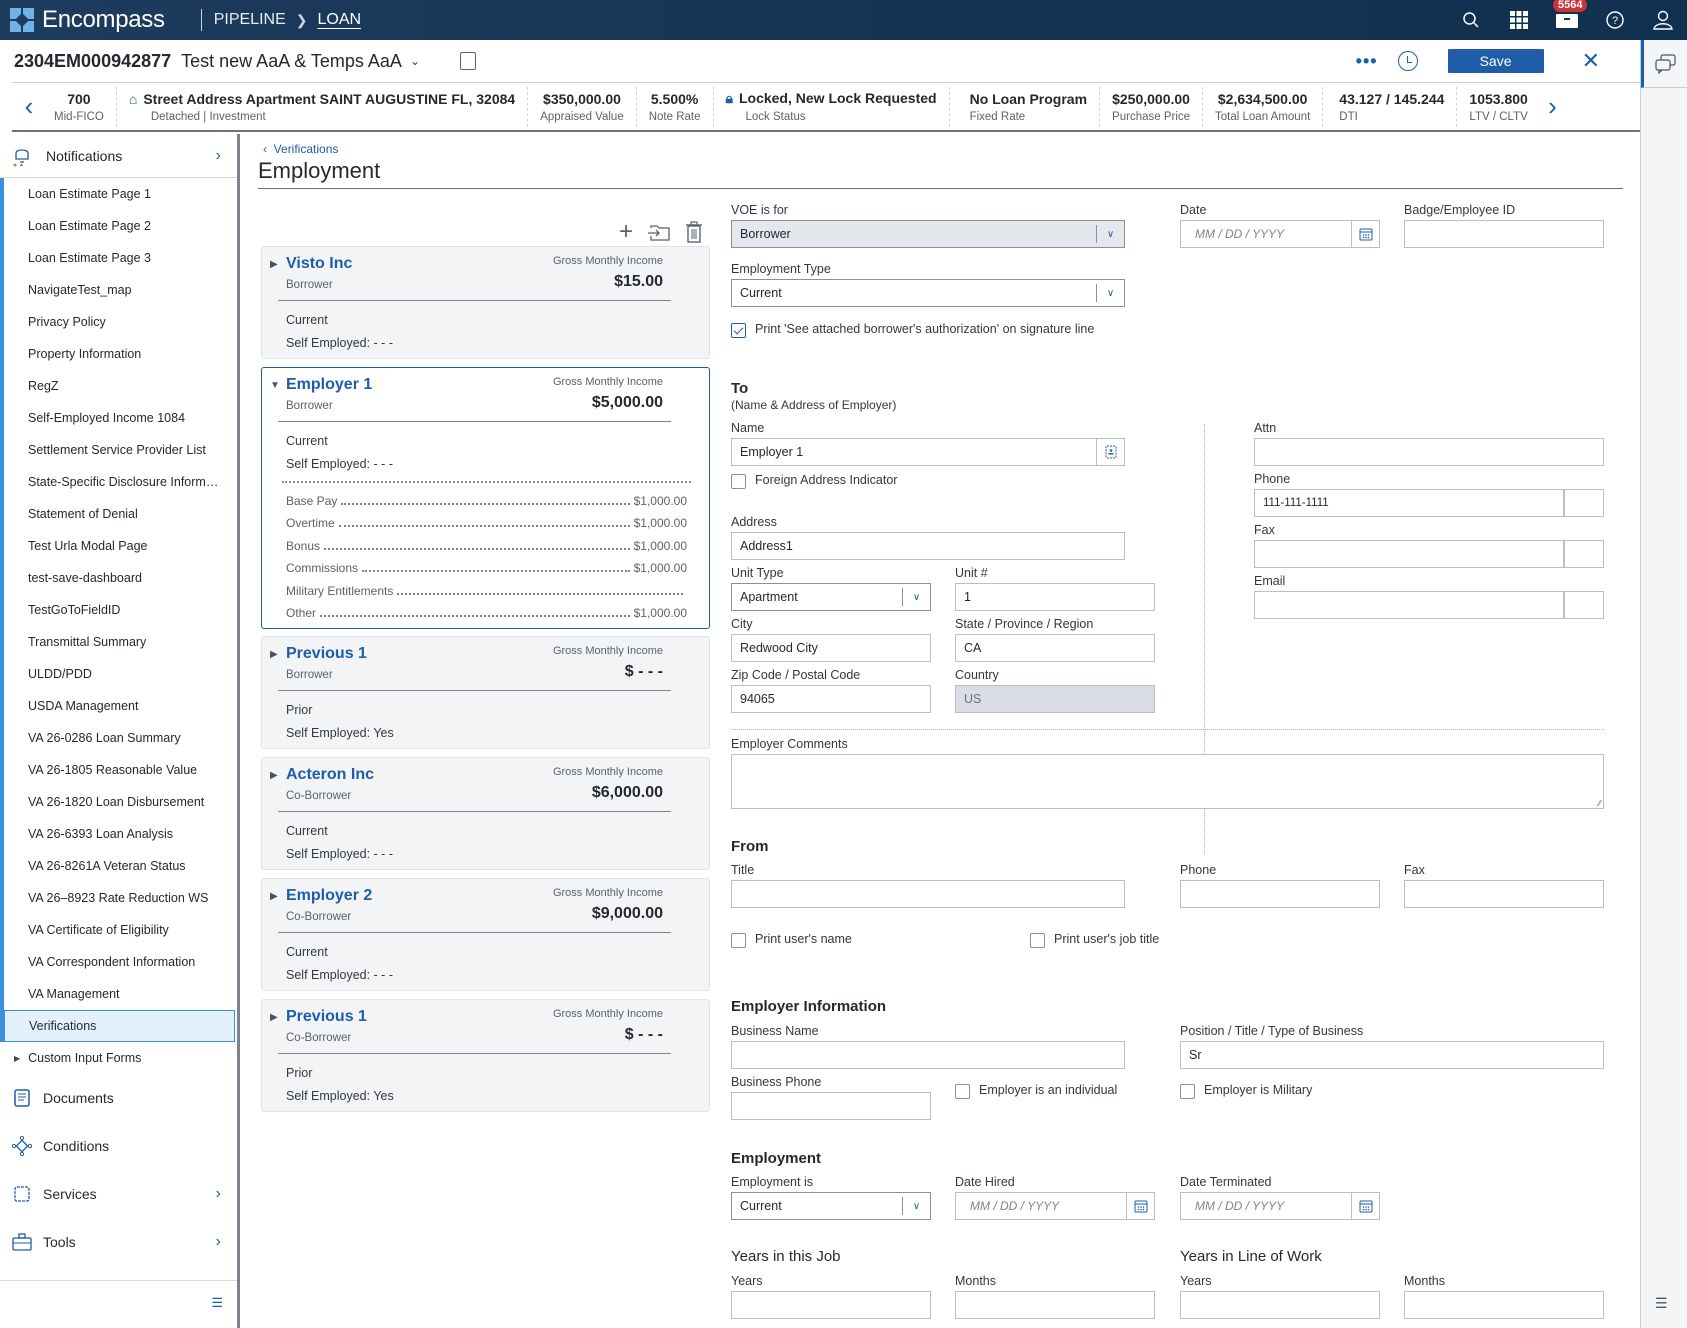  I want to click on years-in-job-months-input, so click(1055, 1305).